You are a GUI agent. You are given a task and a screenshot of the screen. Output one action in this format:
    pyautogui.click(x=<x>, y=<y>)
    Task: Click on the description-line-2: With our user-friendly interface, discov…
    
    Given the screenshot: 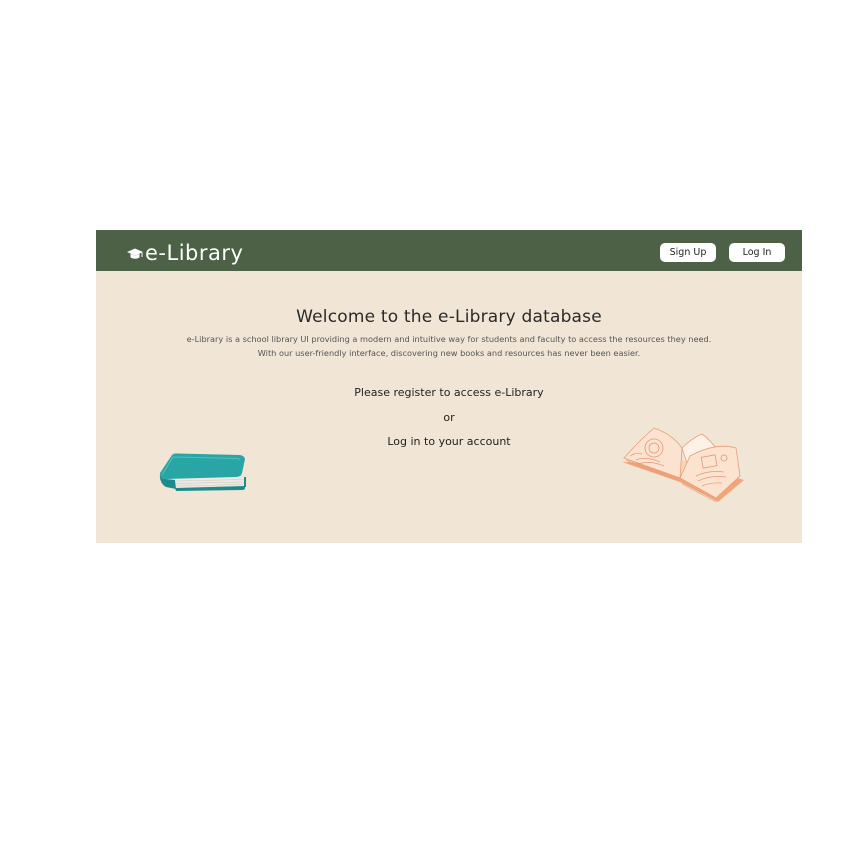 What is the action you would take?
    pyautogui.click(x=449, y=353)
    